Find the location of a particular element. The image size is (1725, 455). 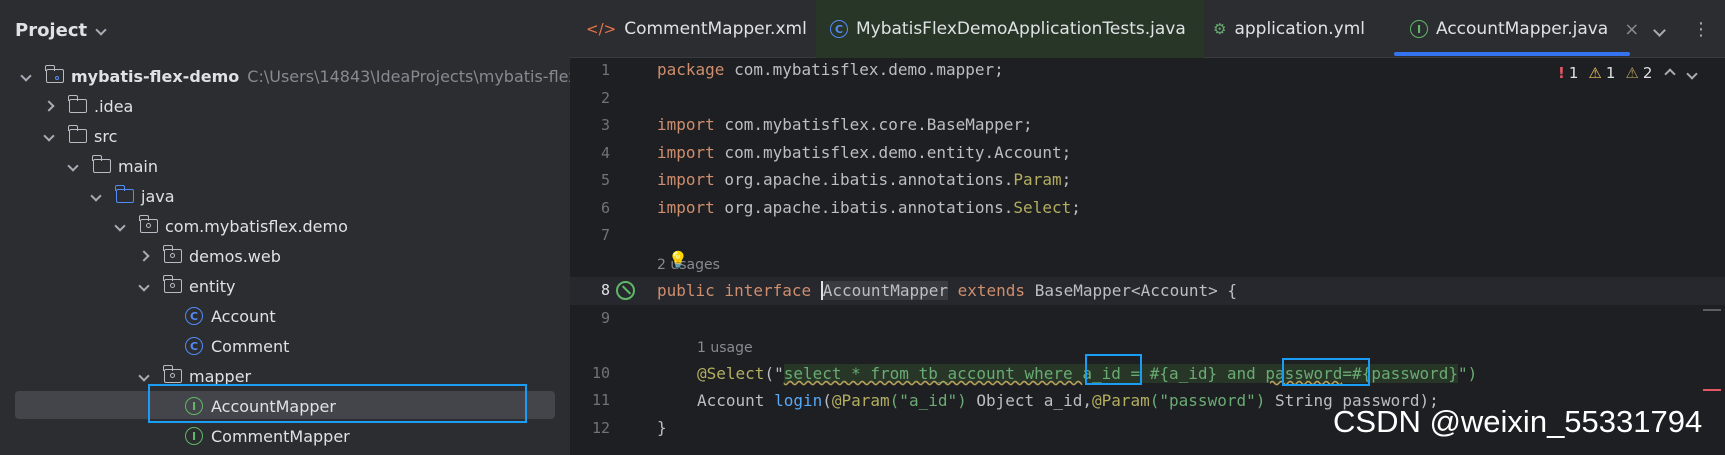

inspection-widget: ! 1 ⚠ 1 ⚠ 2 is located at coordinates (1628, 73).